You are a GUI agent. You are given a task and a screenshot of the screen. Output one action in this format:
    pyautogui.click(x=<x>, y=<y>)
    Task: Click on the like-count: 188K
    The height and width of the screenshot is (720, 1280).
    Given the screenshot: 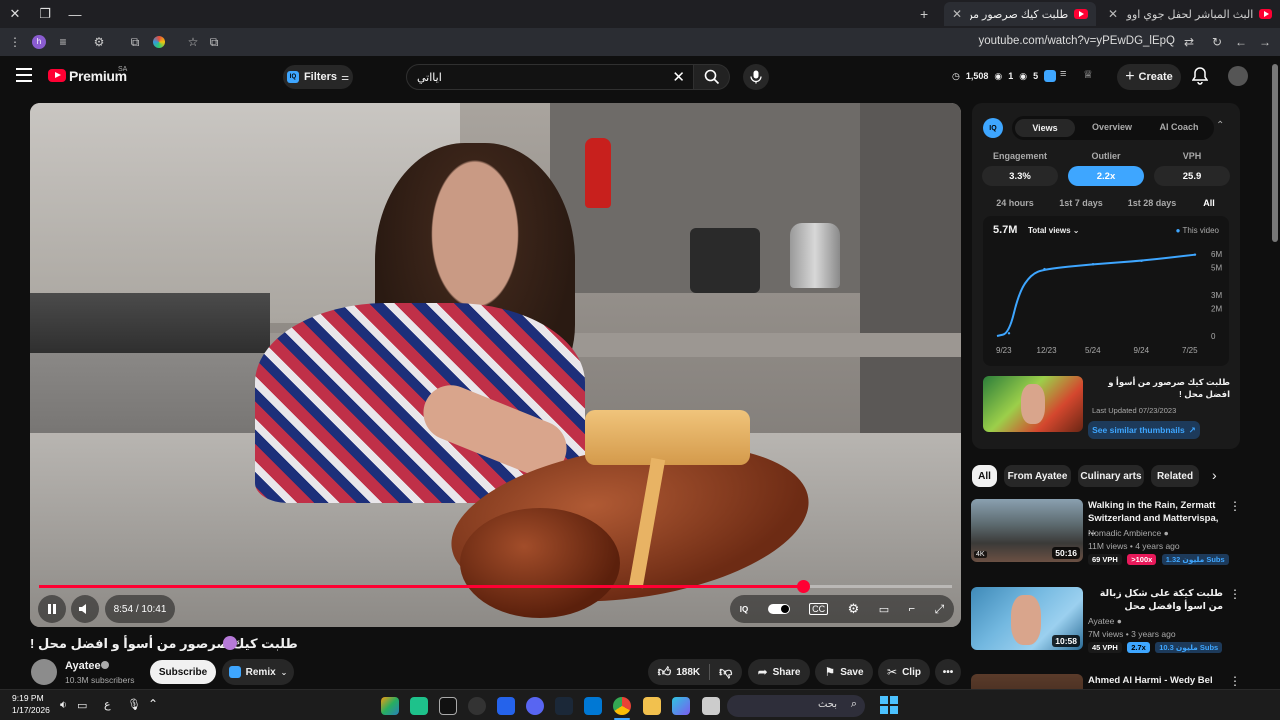 What is the action you would take?
    pyautogui.click(x=688, y=672)
    